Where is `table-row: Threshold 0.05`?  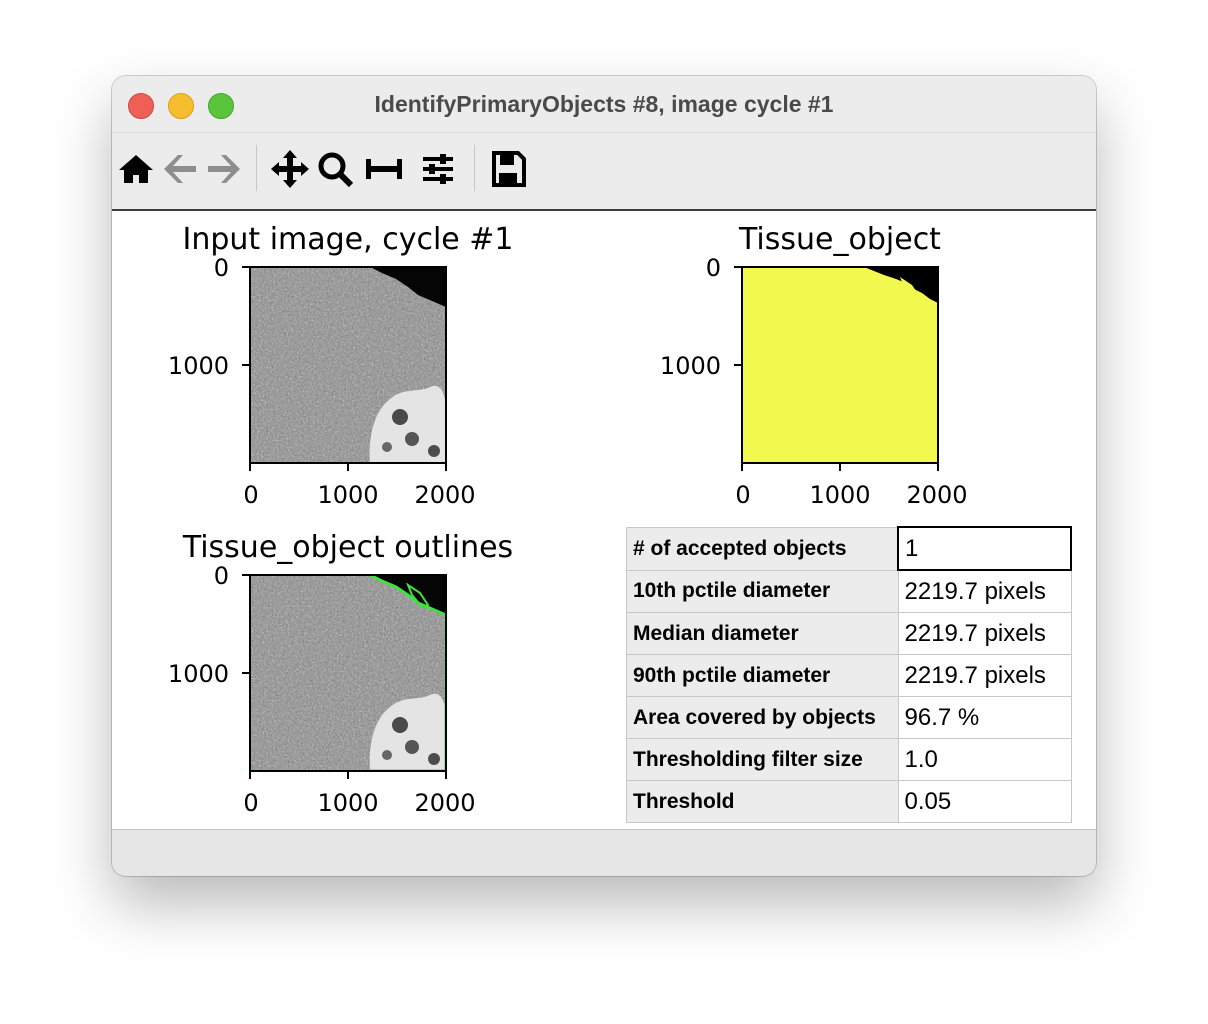
table-row: Threshold 0.05 is located at coordinates (849, 801).